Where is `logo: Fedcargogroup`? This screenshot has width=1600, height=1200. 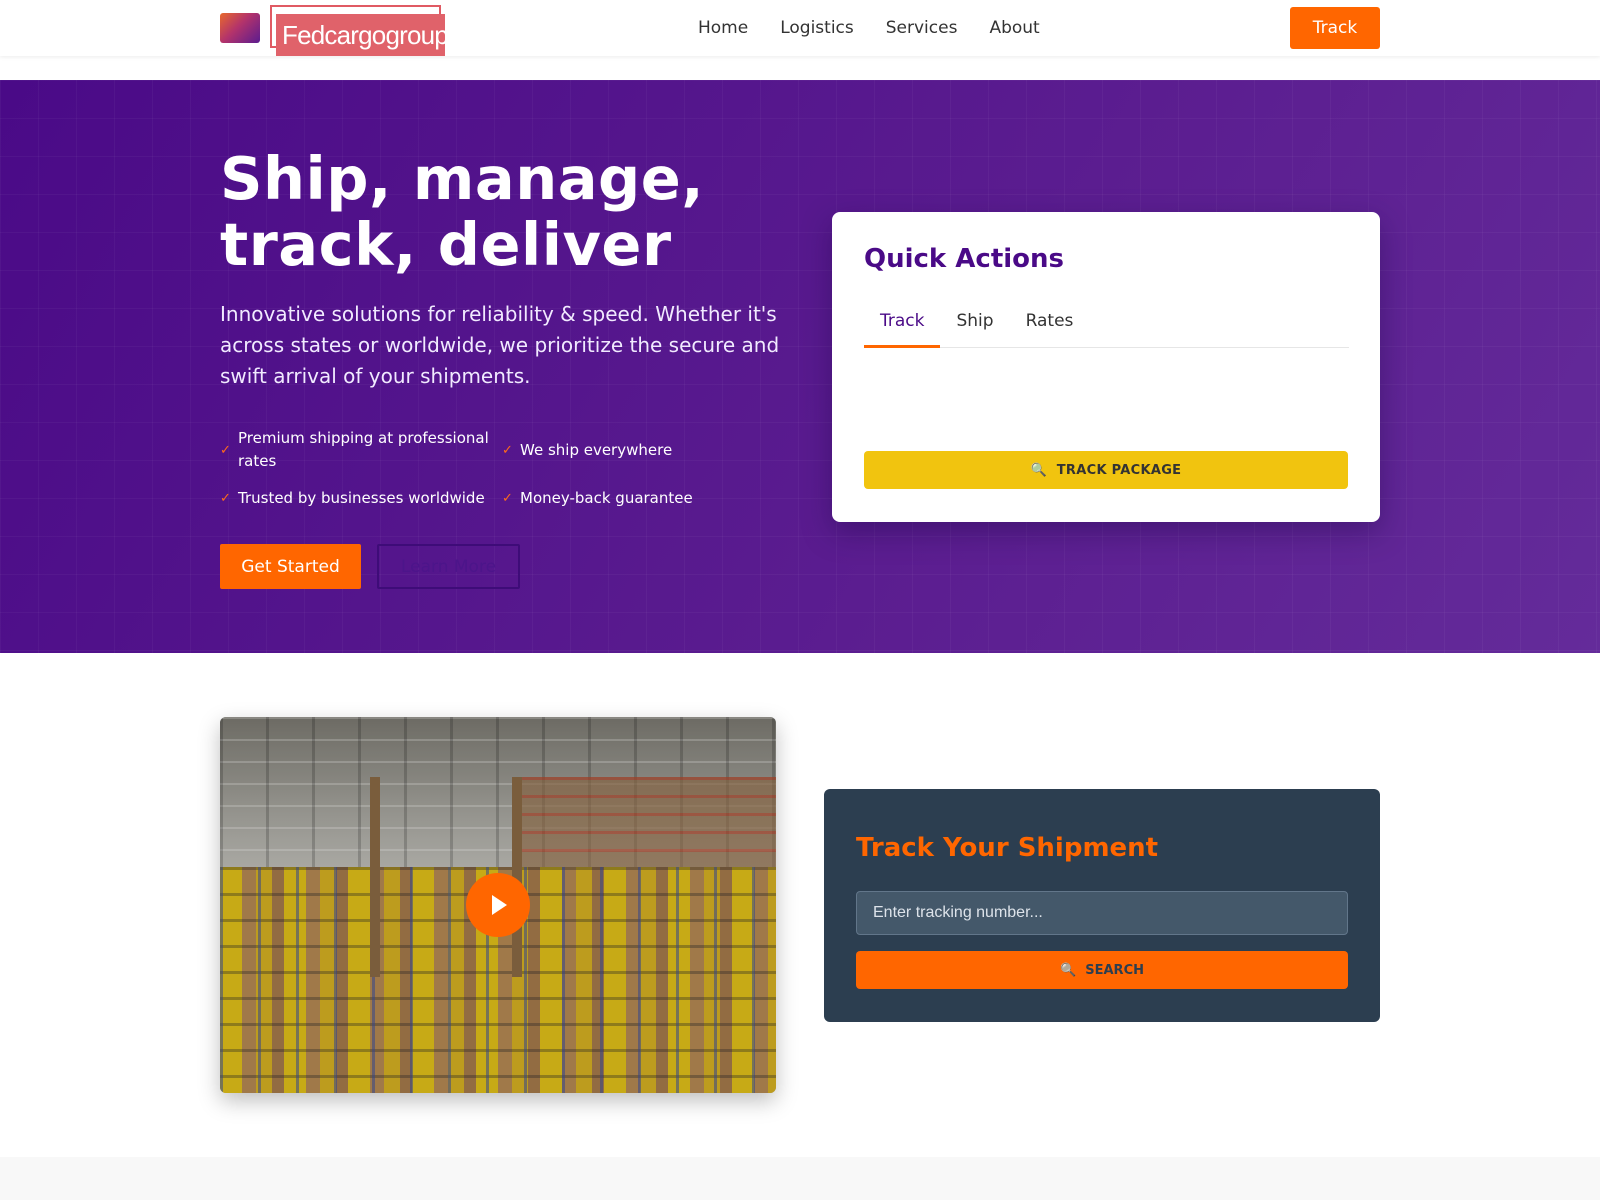
logo: Fedcargogroup is located at coordinates (357, 30).